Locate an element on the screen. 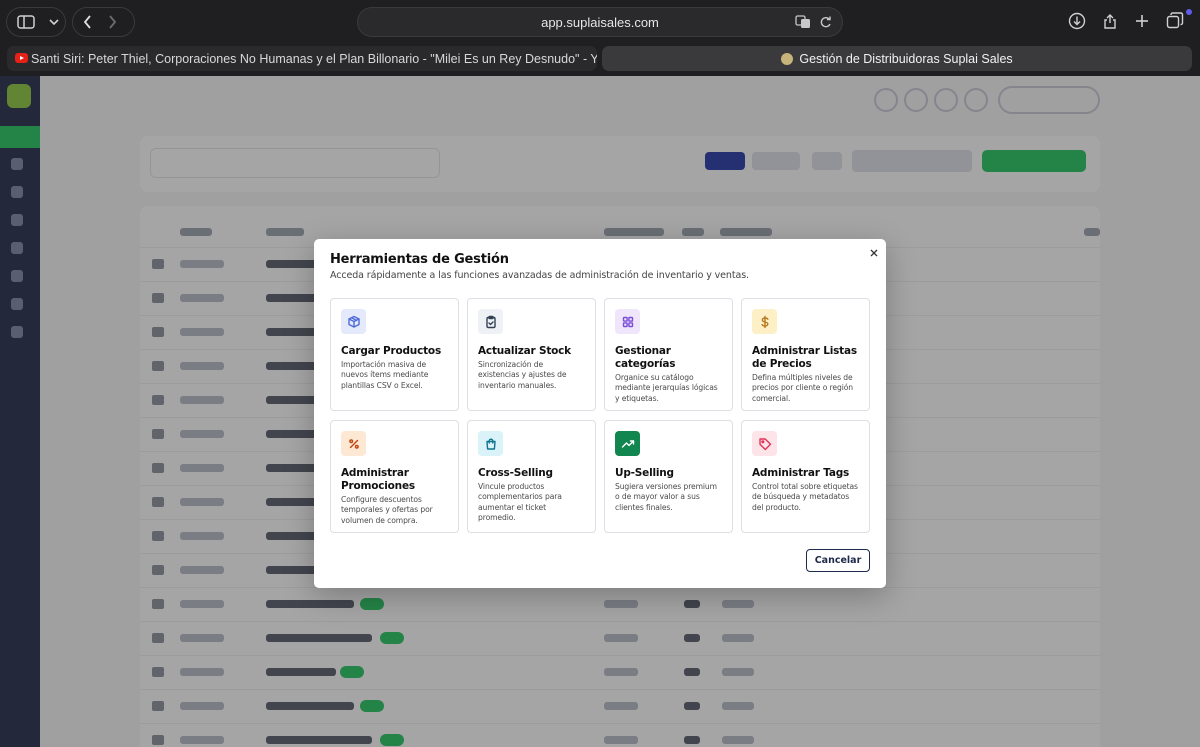 The width and height of the screenshot is (1200, 747). new-tab-icon is located at coordinates (1142, 21).